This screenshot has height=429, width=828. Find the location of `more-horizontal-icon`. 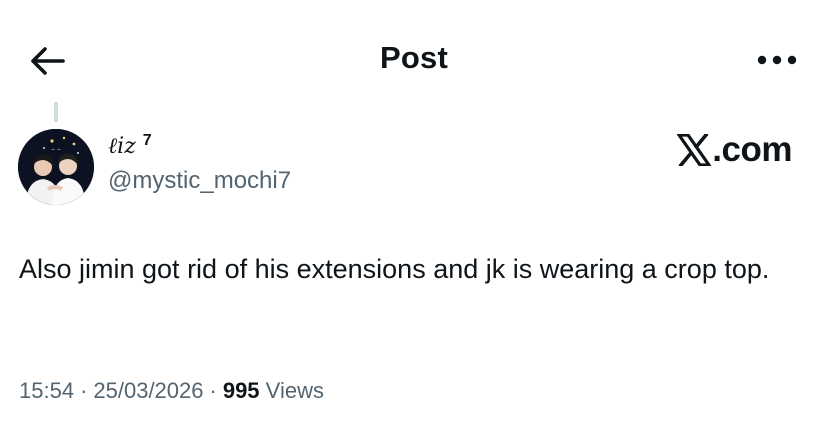

more-horizontal-icon is located at coordinates (777, 60).